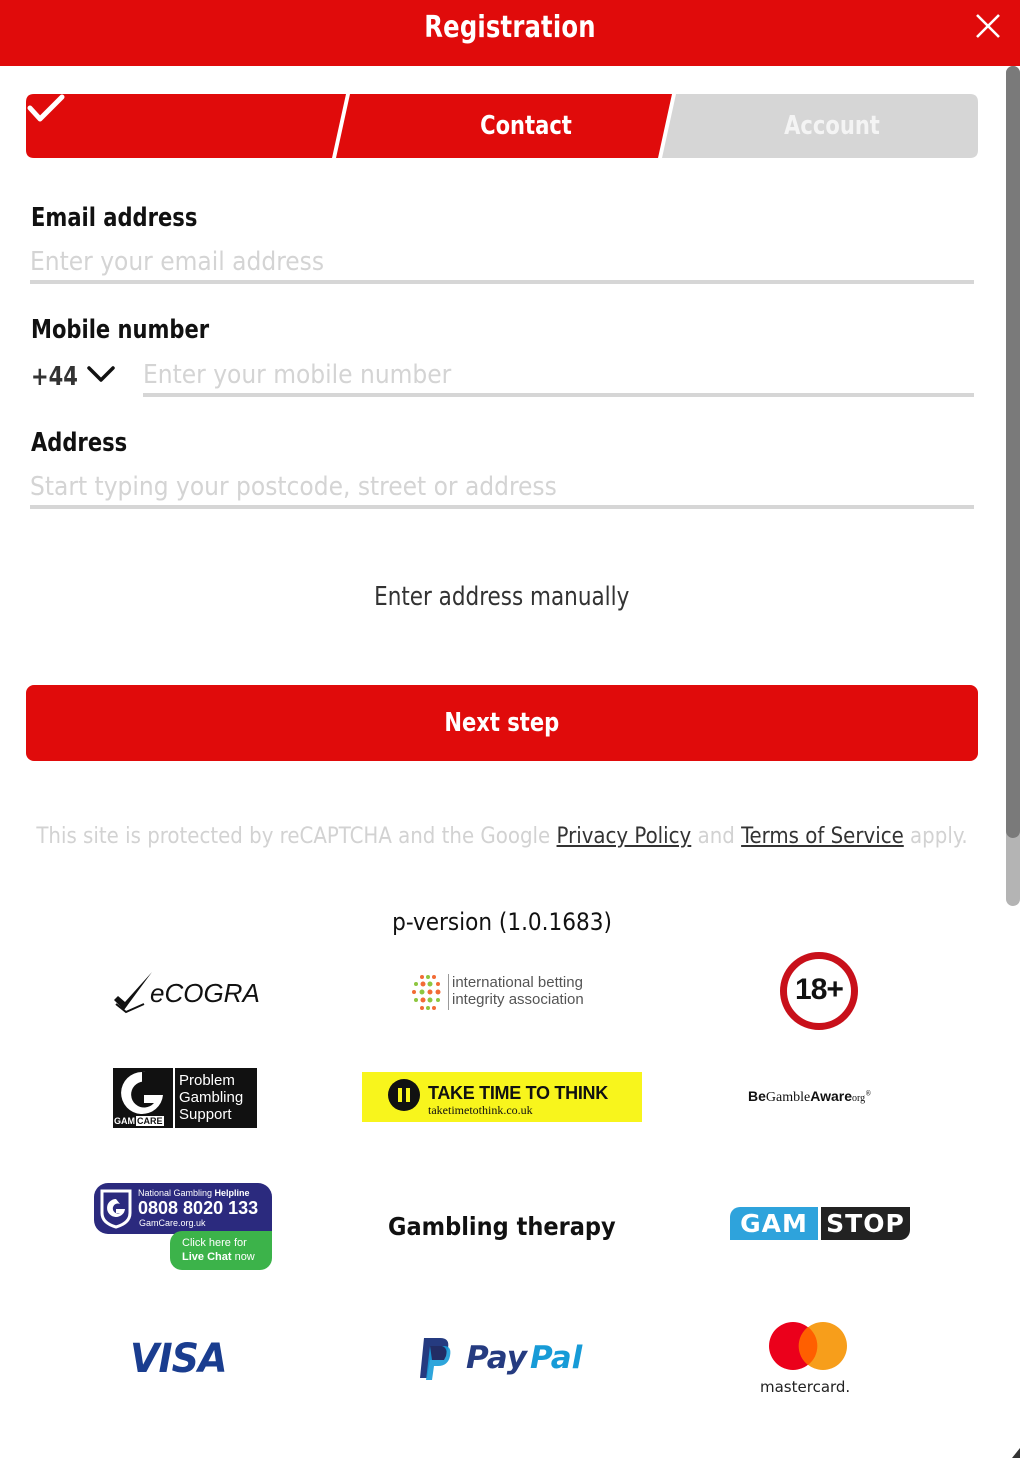 Image resolution: width=1020 pixels, height=1458 pixels. What do you see at coordinates (805, 1387) in the screenshot?
I see `mastercard-text: mastercard.` at bounding box center [805, 1387].